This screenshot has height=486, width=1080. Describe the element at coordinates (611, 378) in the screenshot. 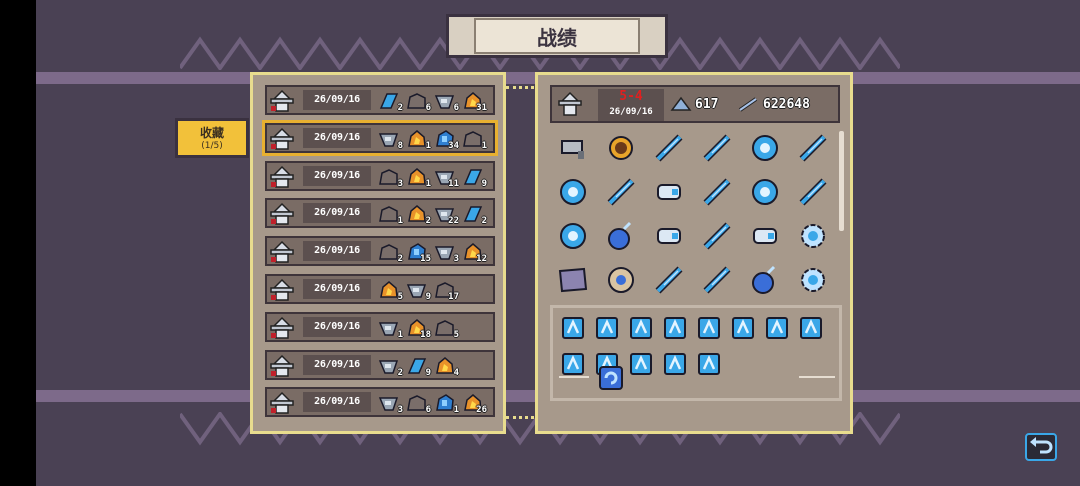

I see `blue-swirl-icon` at that location.